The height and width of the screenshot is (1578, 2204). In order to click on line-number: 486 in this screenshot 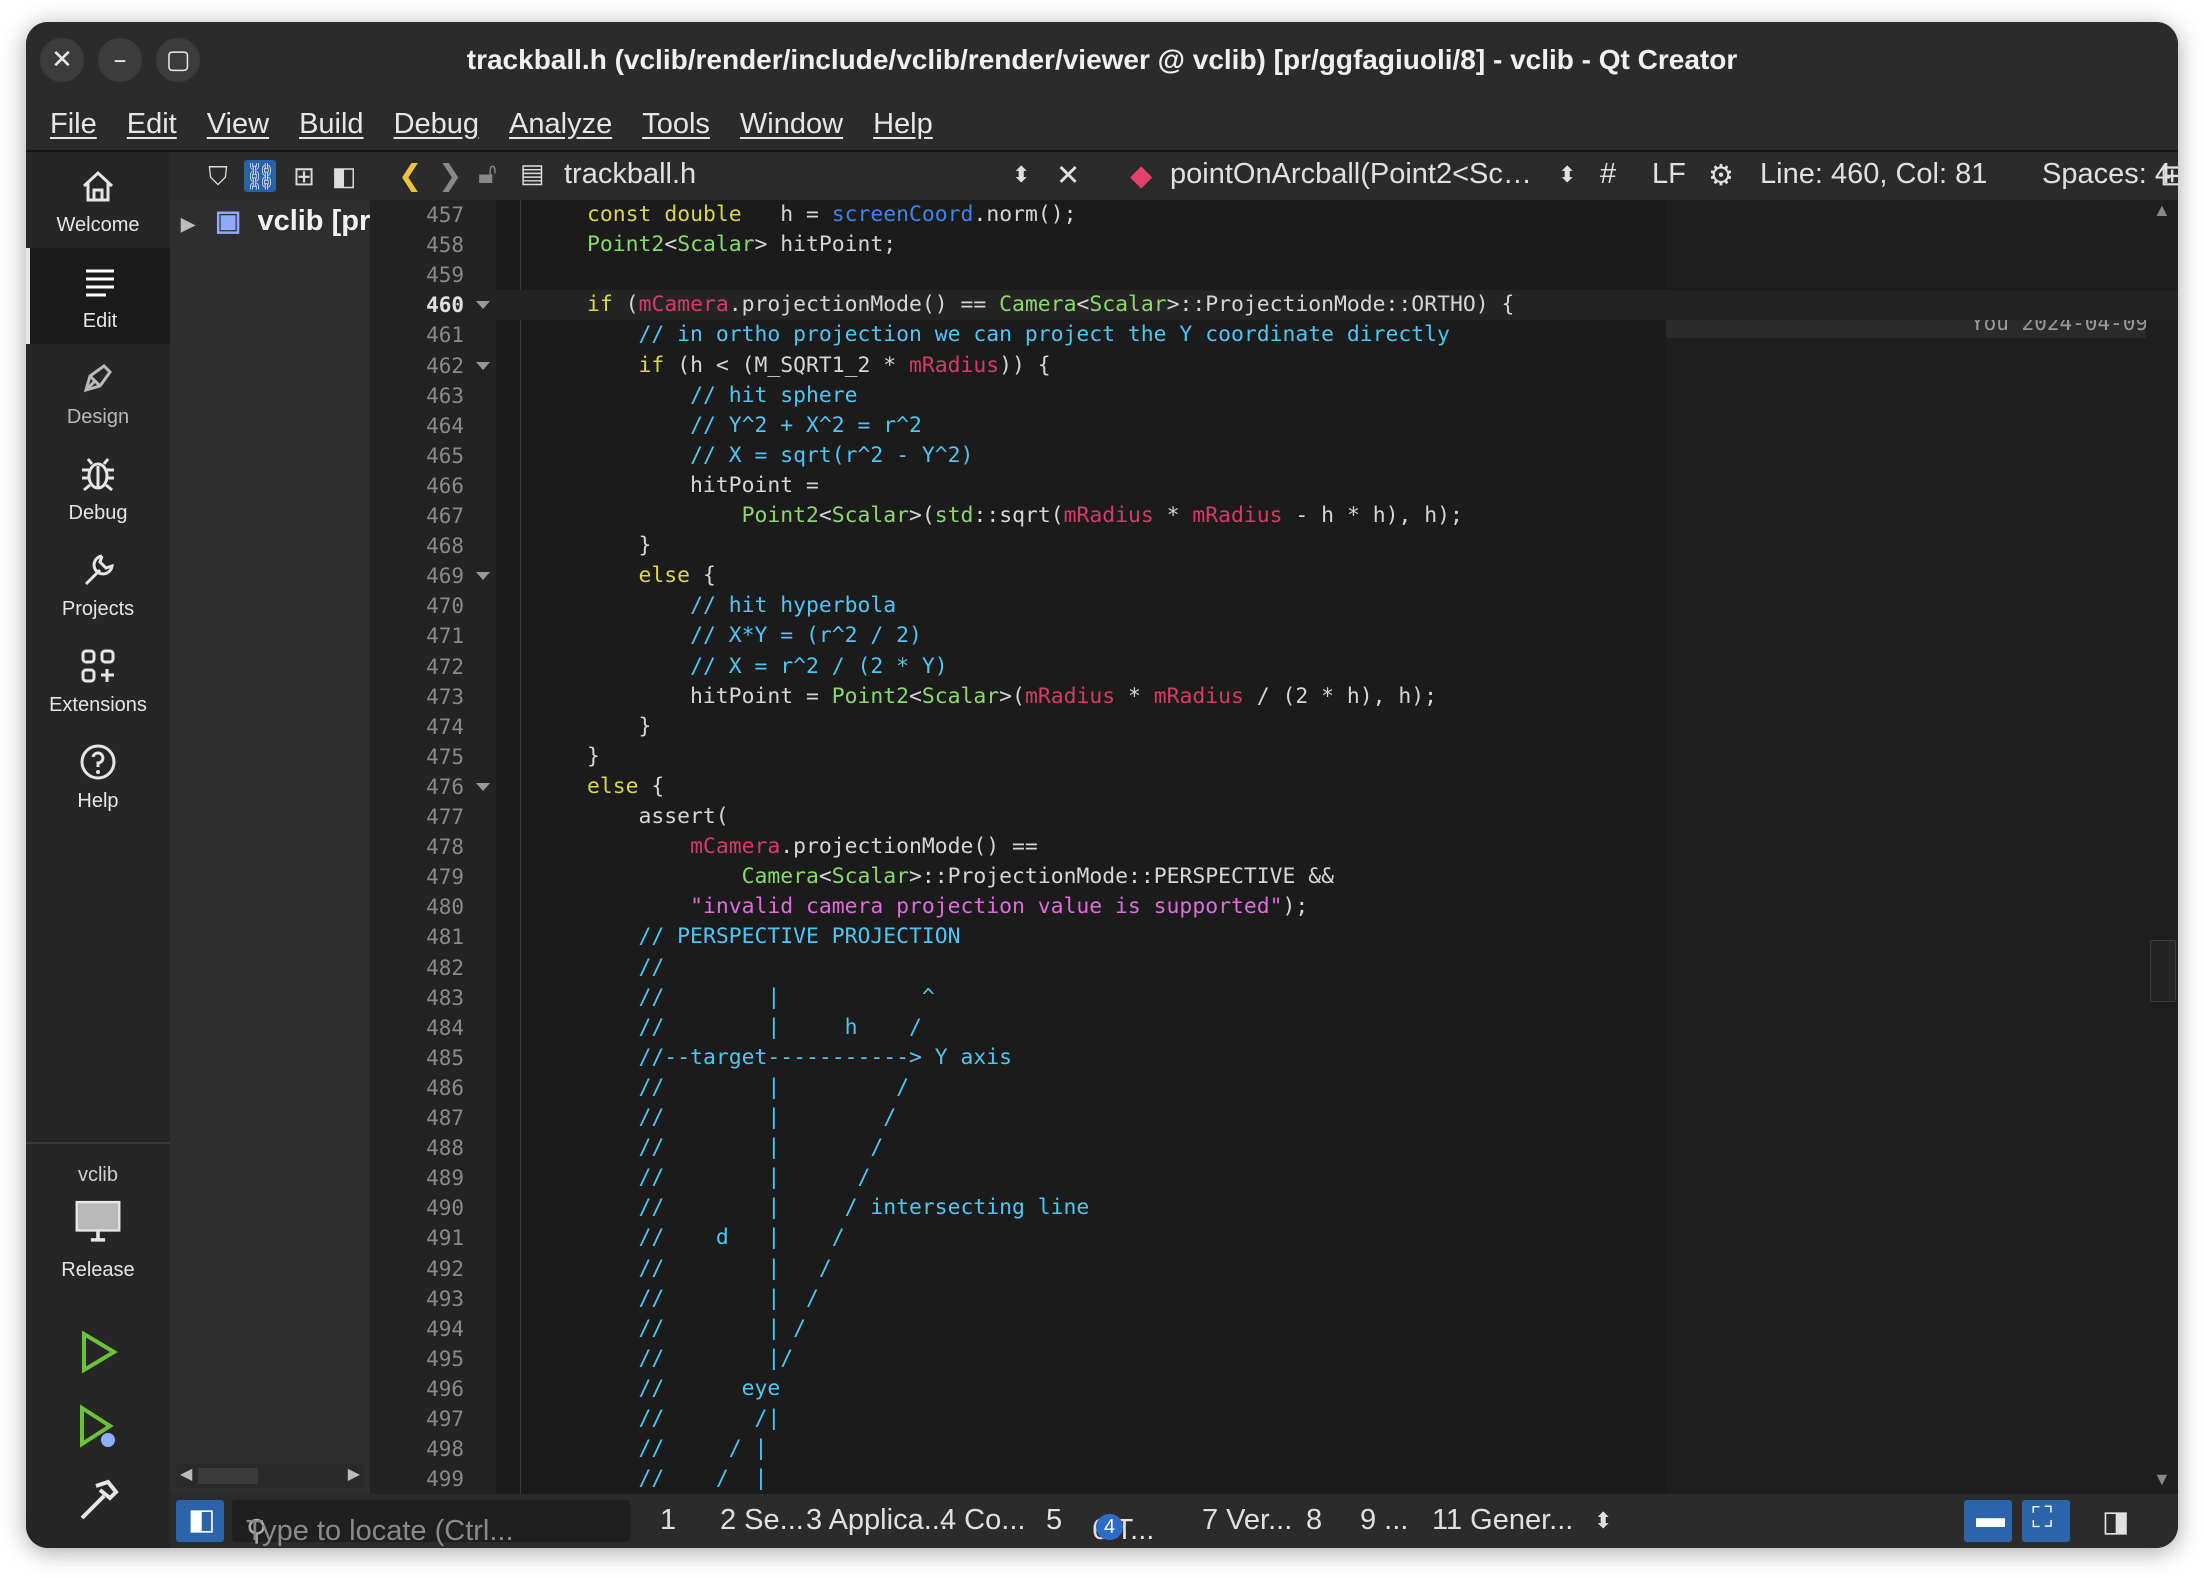, I will do `click(417, 1088)`.